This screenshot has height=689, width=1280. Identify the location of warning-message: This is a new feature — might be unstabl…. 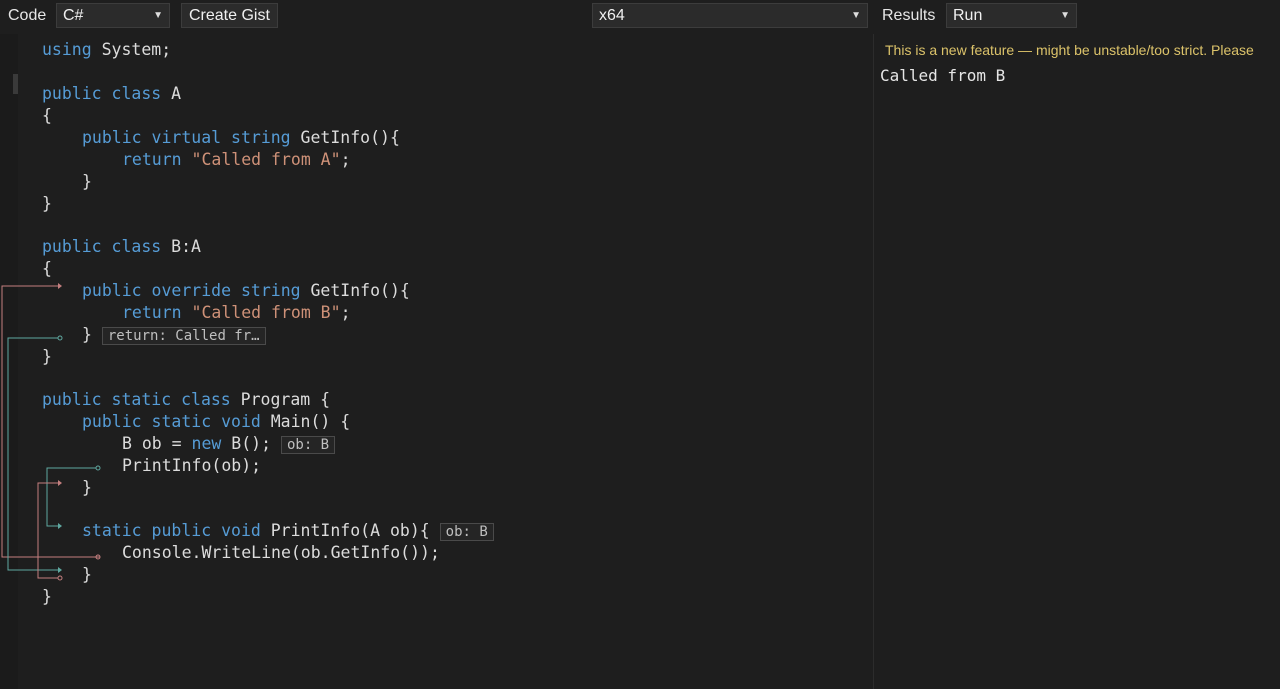
(1069, 50).